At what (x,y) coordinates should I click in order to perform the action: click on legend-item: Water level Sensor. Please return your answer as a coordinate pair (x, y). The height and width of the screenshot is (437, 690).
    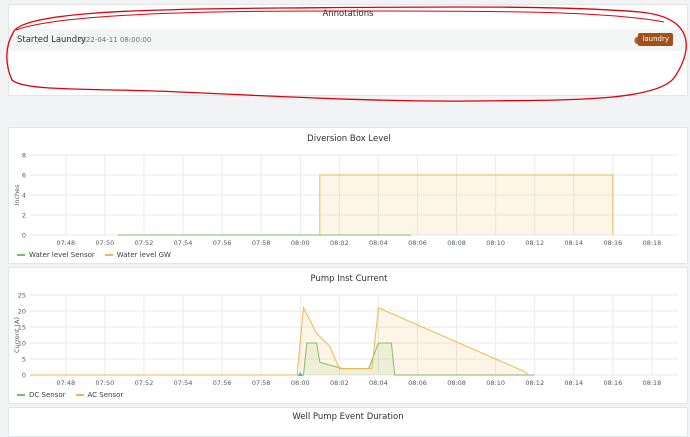
    Looking at the image, I should click on (56, 255).